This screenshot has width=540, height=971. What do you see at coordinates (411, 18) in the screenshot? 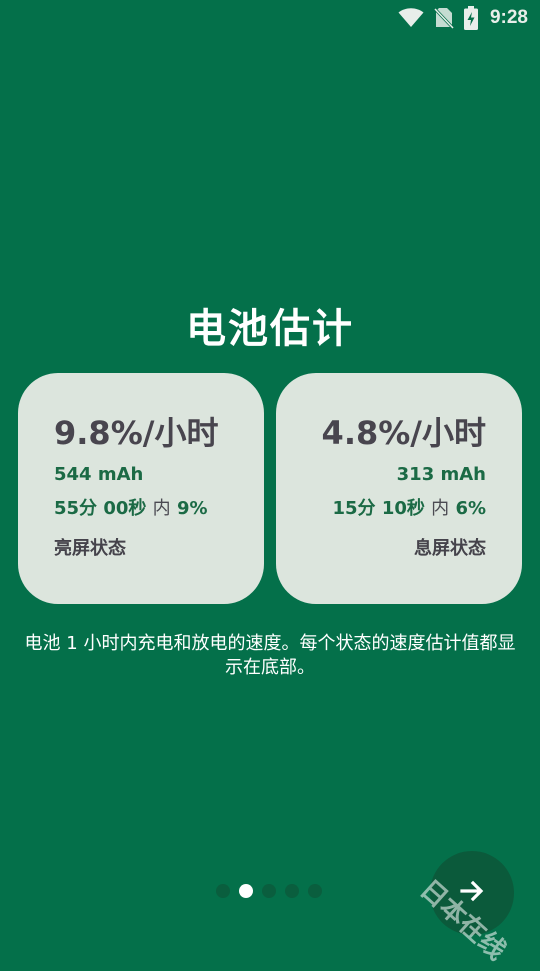
I see `wifi-icon` at bounding box center [411, 18].